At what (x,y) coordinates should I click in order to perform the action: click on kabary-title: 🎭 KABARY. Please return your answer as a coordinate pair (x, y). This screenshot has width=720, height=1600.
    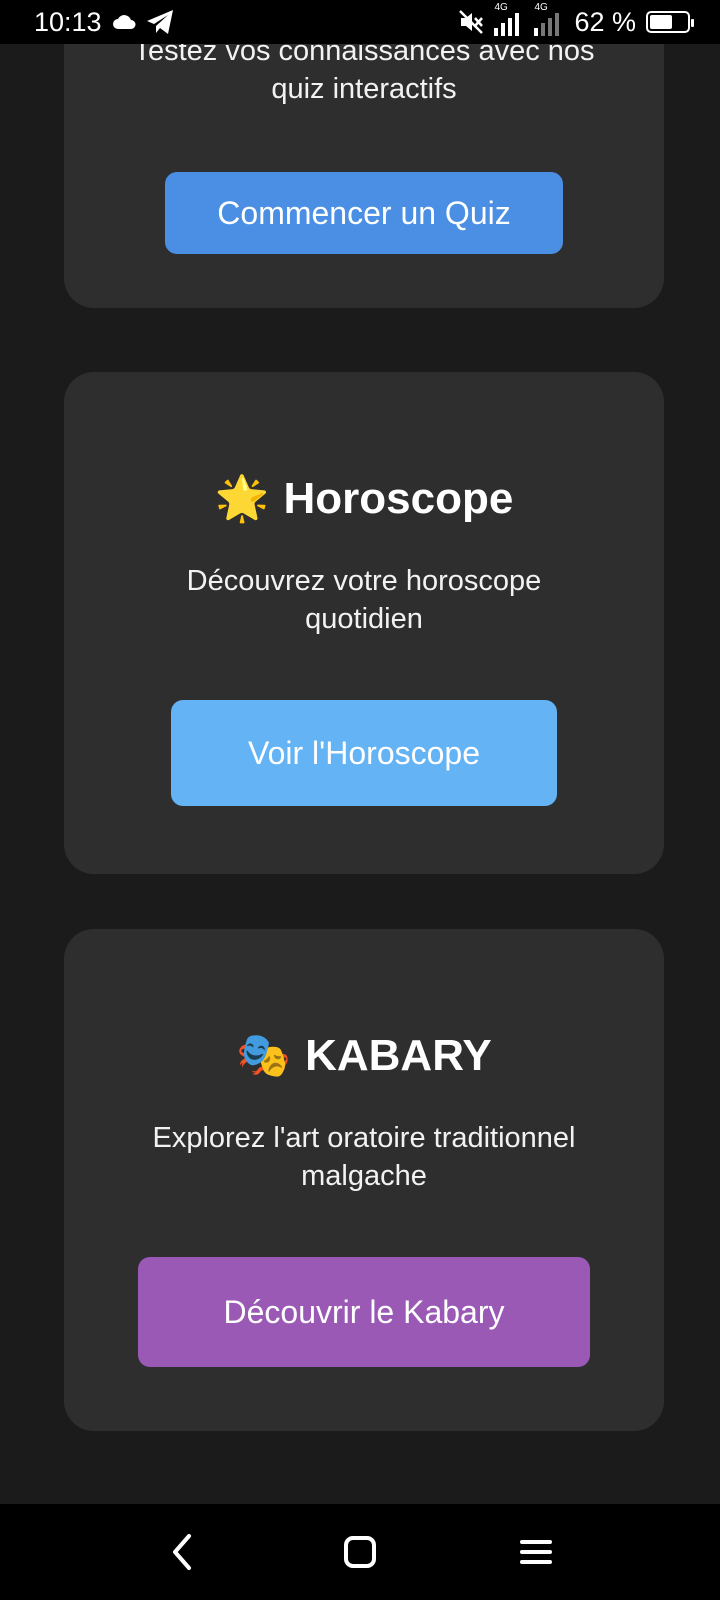
    Looking at the image, I should click on (363, 1056).